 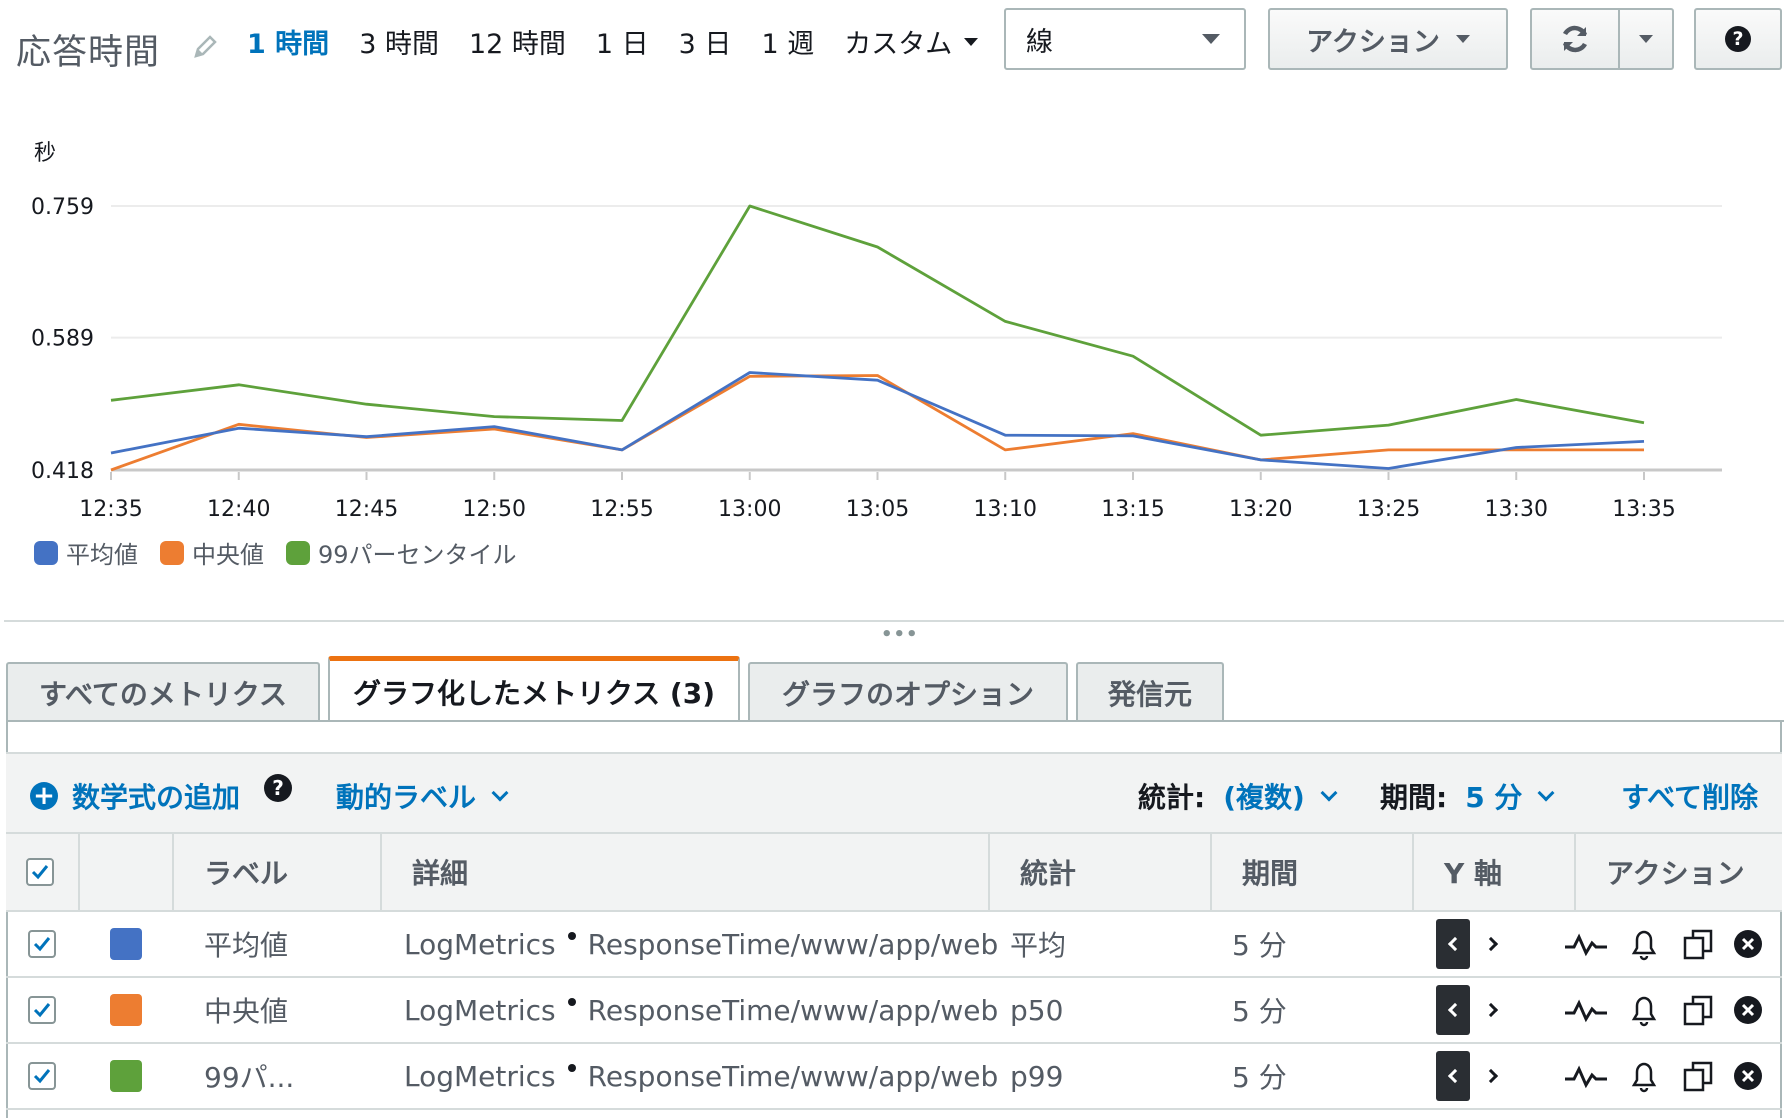 What do you see at coordinates (1036, 1010) in the screenshot?
I see `row-stat: p50` at bounding box center [1036, 1010].